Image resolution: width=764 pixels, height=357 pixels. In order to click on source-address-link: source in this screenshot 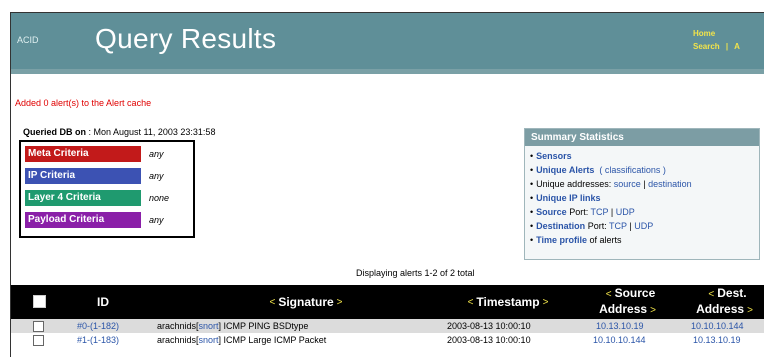, I will do `click(627, 184)`.